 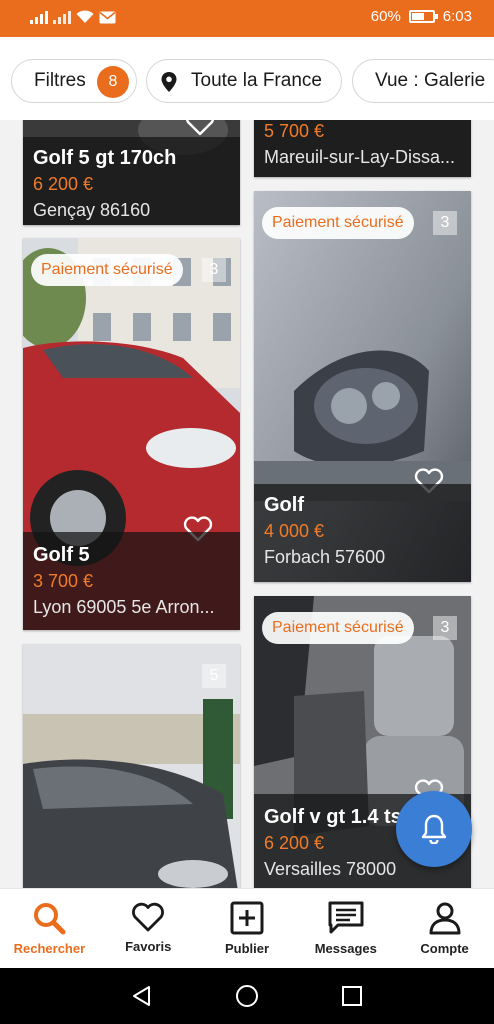 I want to click on favorite-heart-icon, so click(x=200, y=128).